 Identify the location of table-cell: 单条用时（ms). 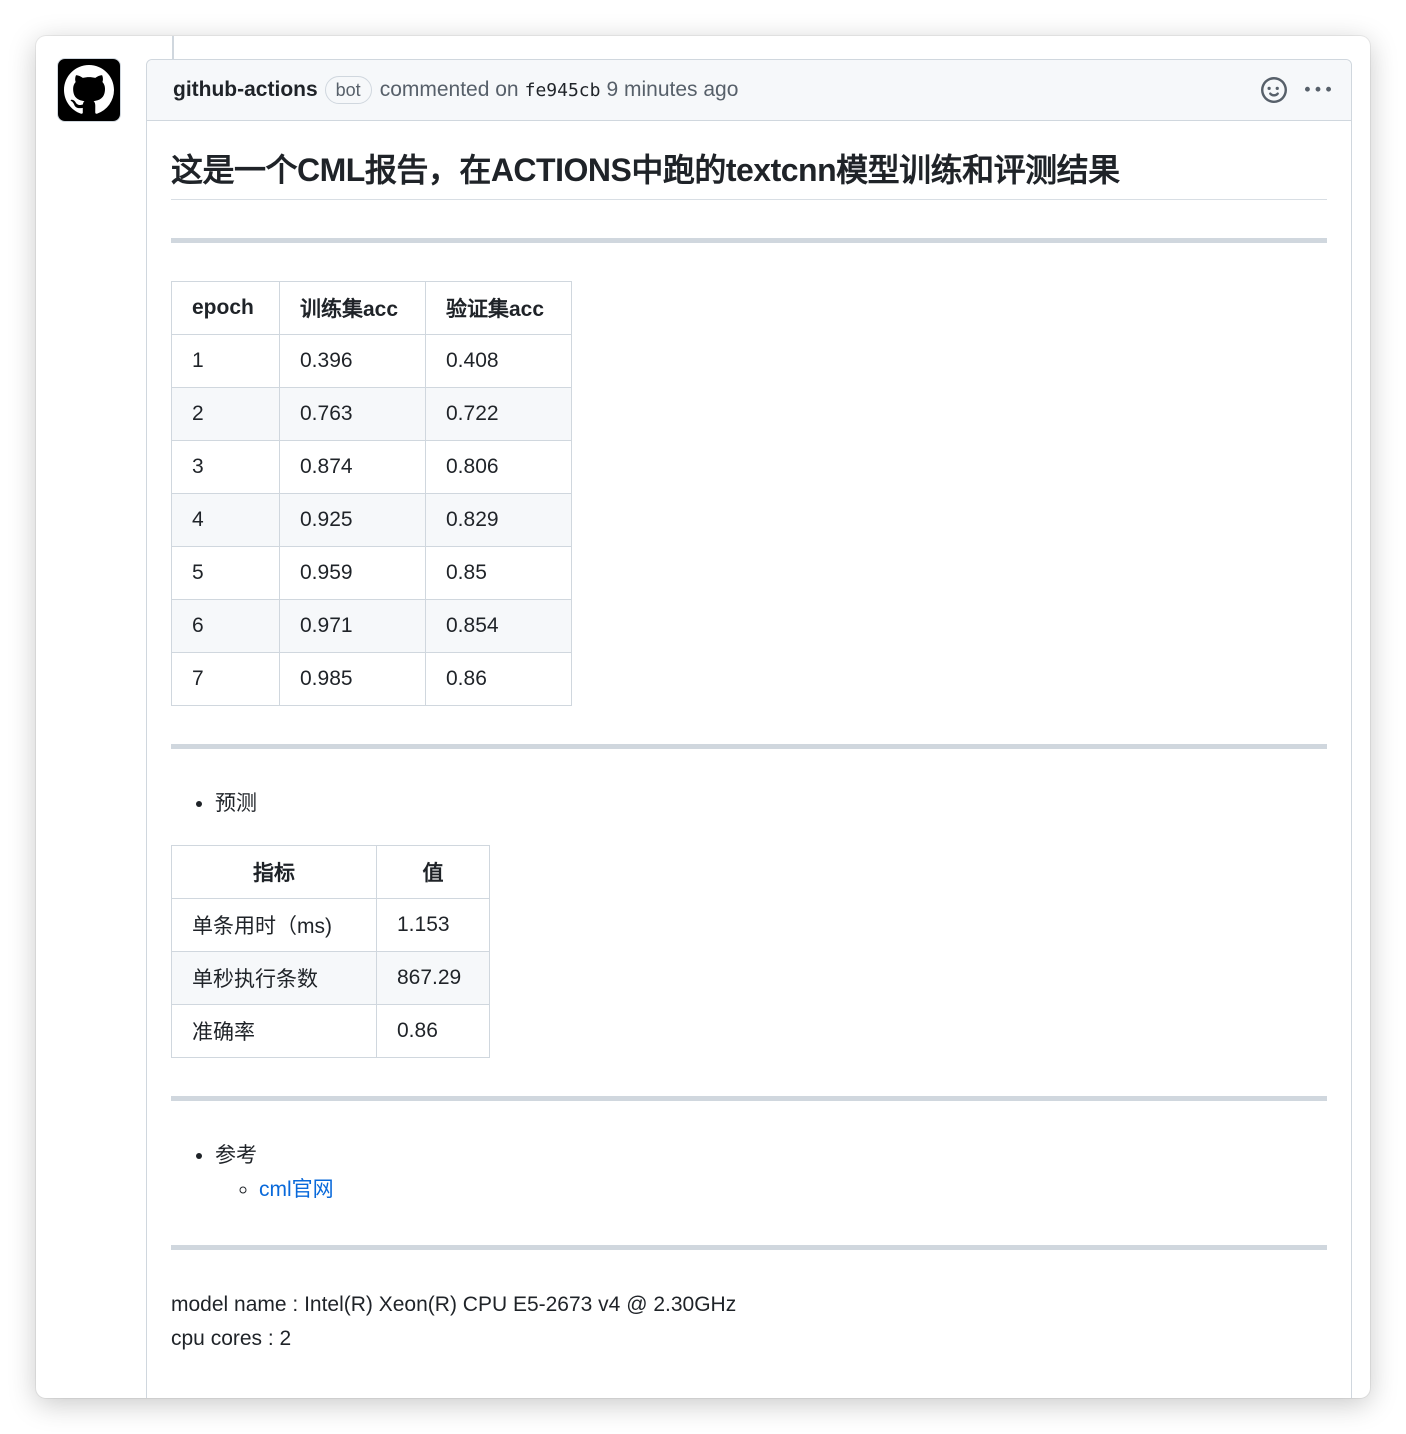
(274, 925).